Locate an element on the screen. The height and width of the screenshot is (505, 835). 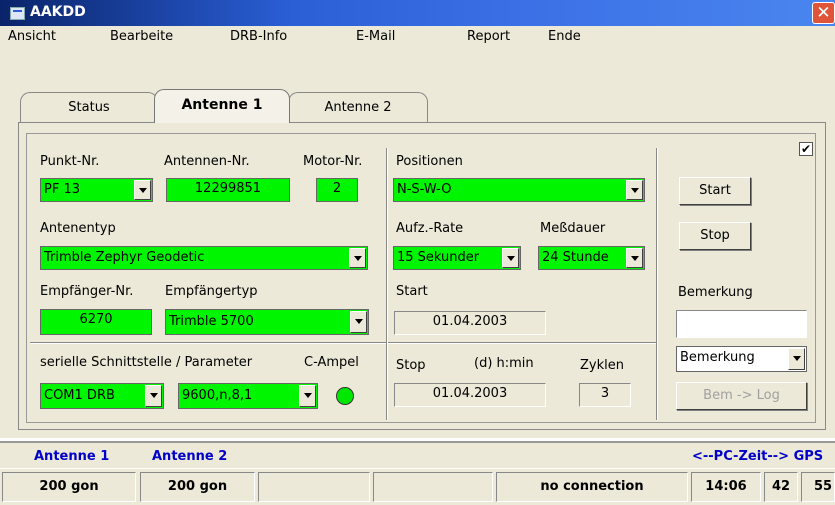
seriell-label: serielle Schnittstelle / Parameter is located at coordinates (146, 362).